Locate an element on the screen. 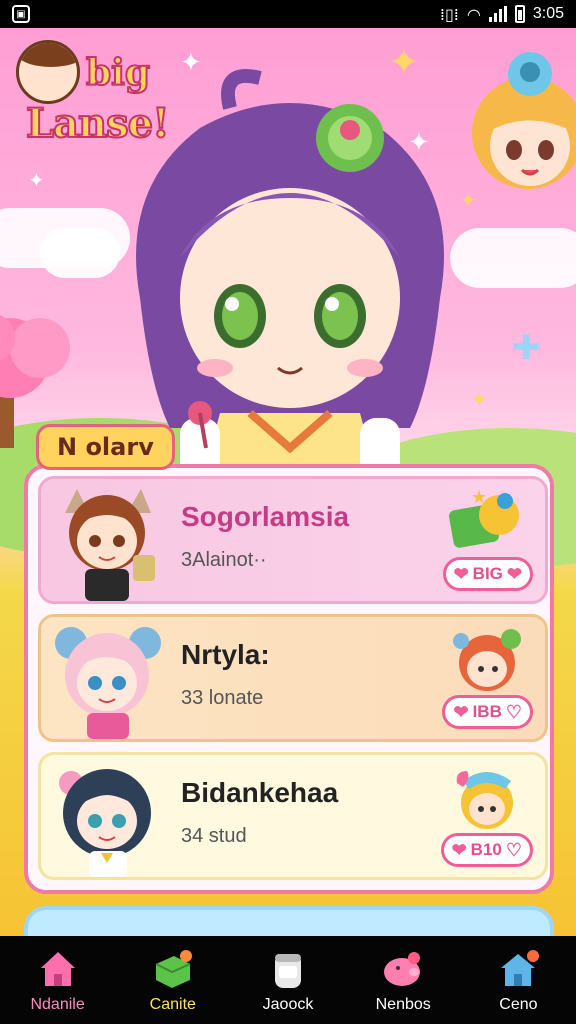 The image size is (576, 1024). house-icon is located at coordinates (520, 968).